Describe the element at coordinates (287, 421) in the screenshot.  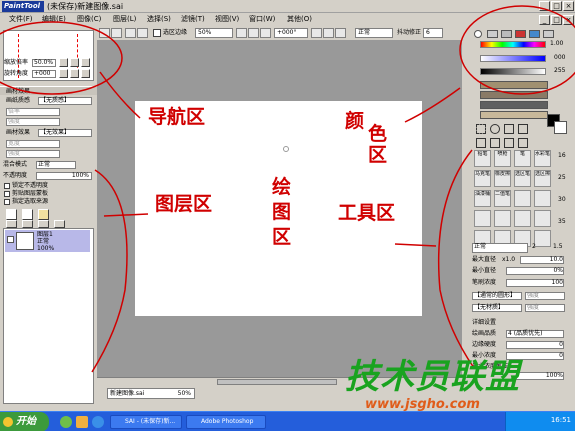
I see `taskbar: 开始 SAI - (未保存)新... Adobe Photoshop 16:51` at that location.